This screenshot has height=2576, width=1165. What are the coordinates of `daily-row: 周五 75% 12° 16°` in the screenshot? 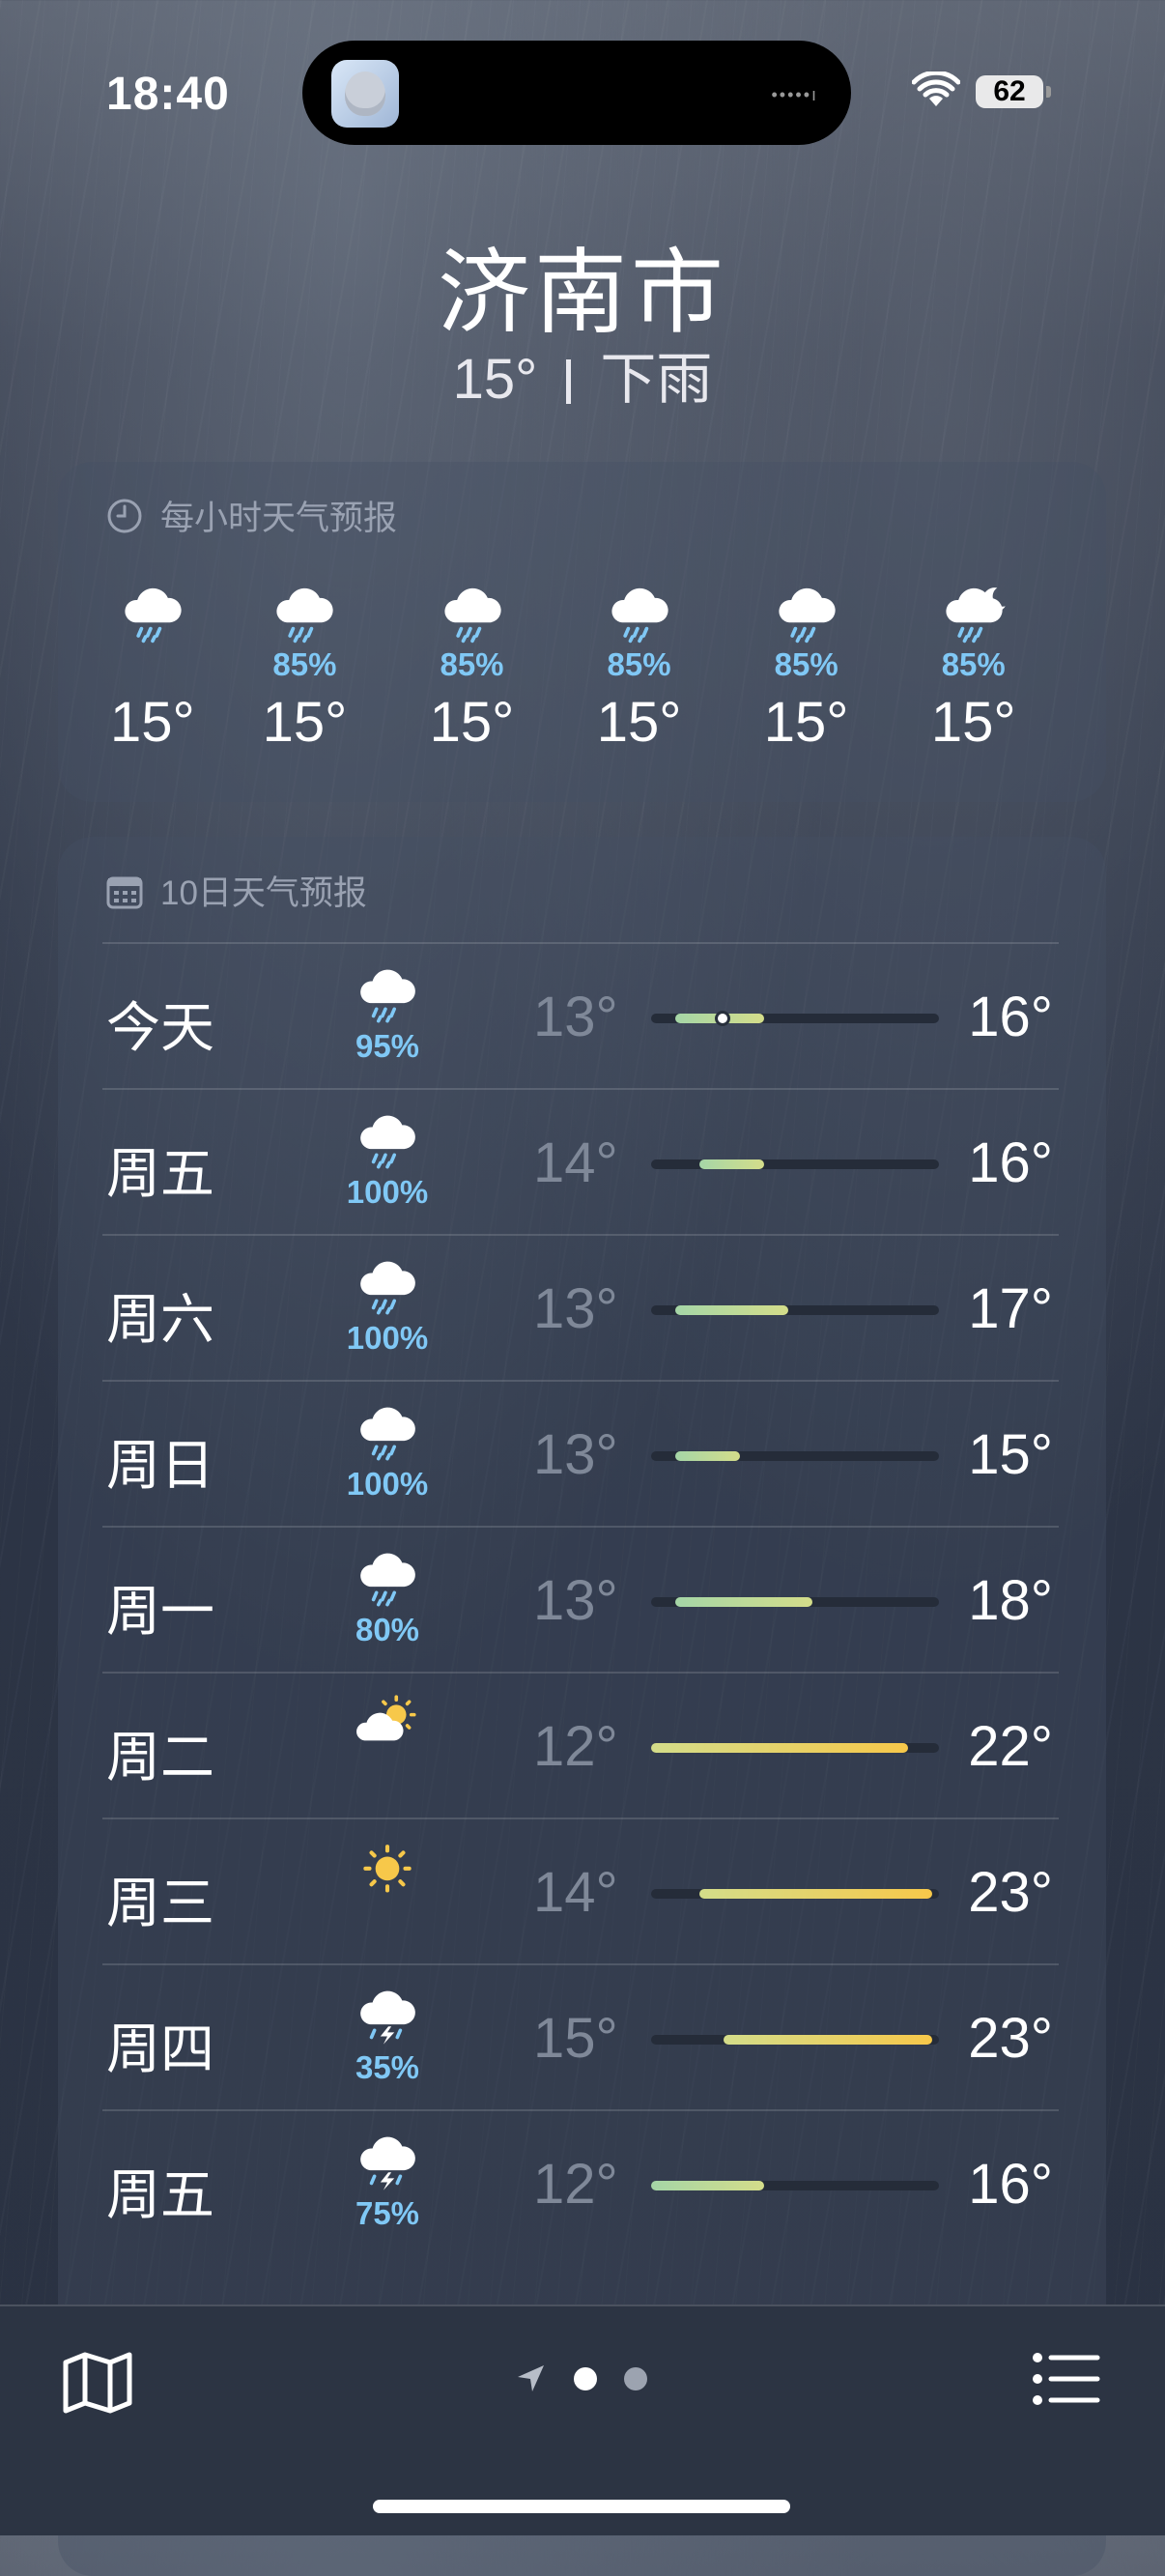 It's located at (580, 2183).